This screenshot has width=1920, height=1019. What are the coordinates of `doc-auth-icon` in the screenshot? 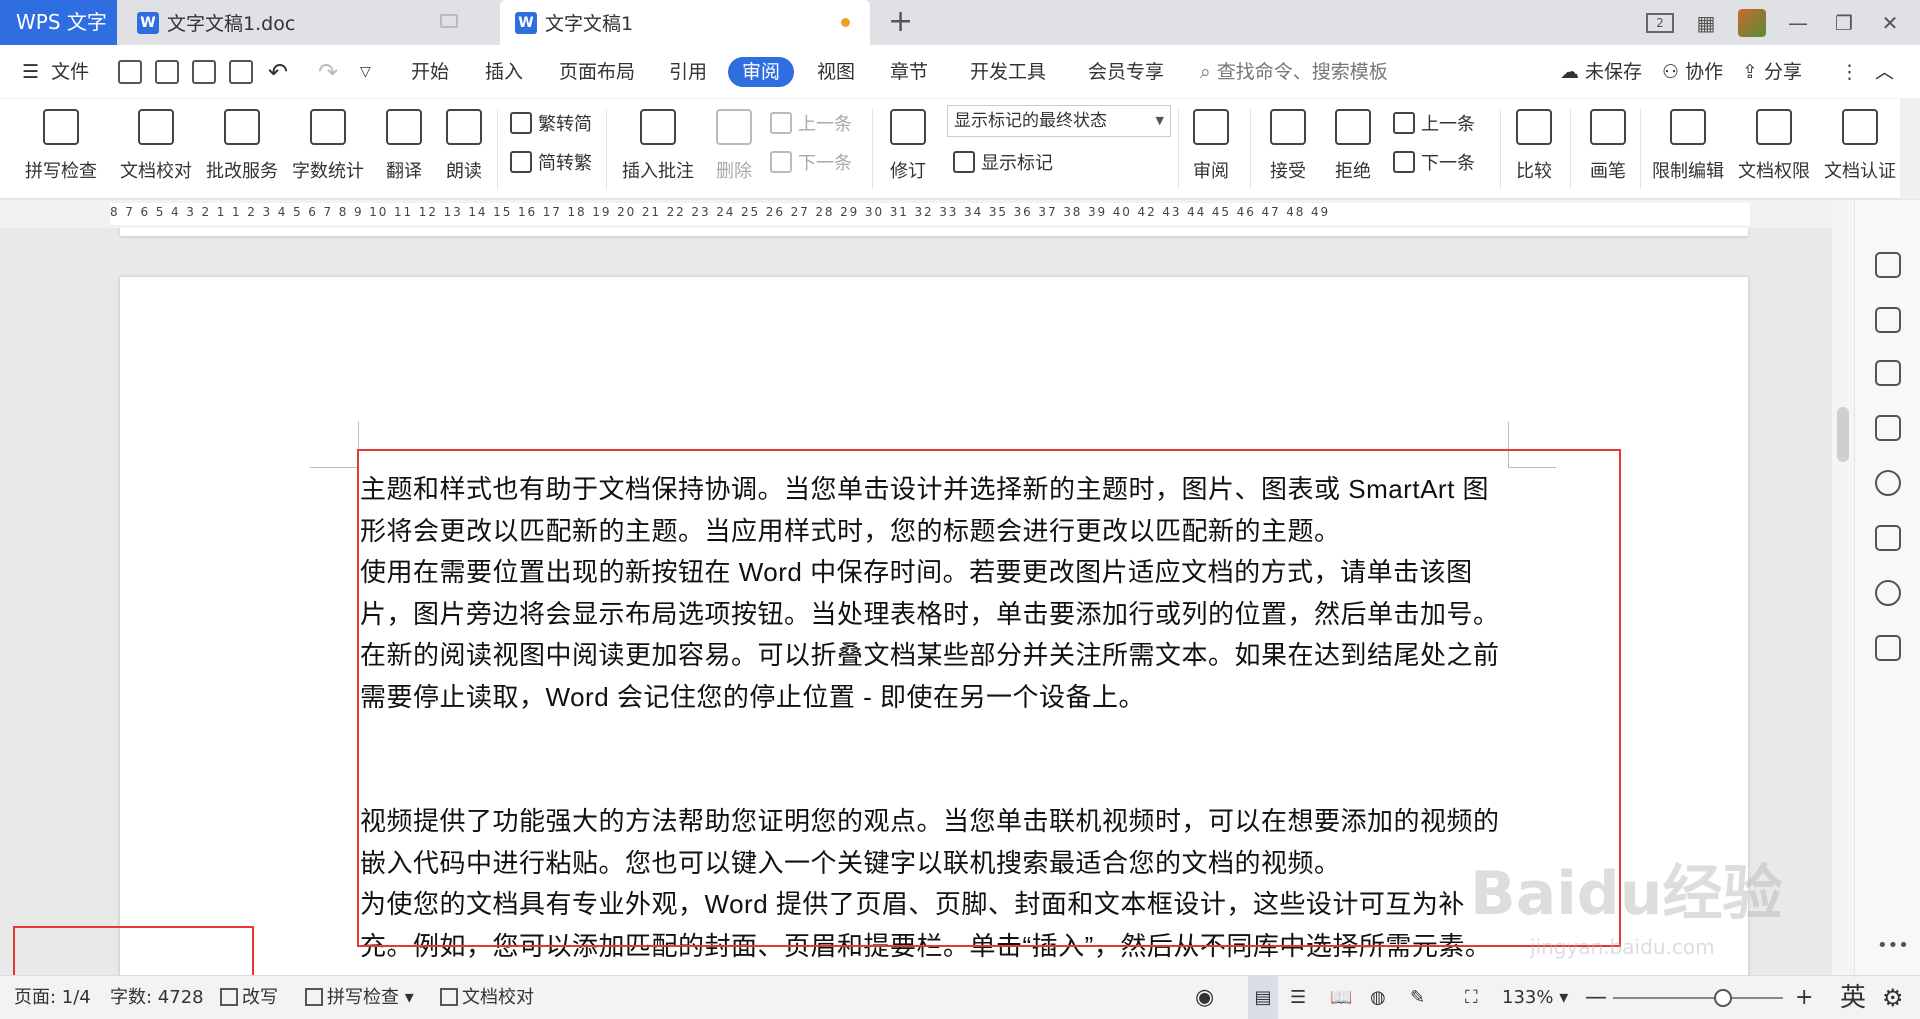 It's located at (1860, 127).